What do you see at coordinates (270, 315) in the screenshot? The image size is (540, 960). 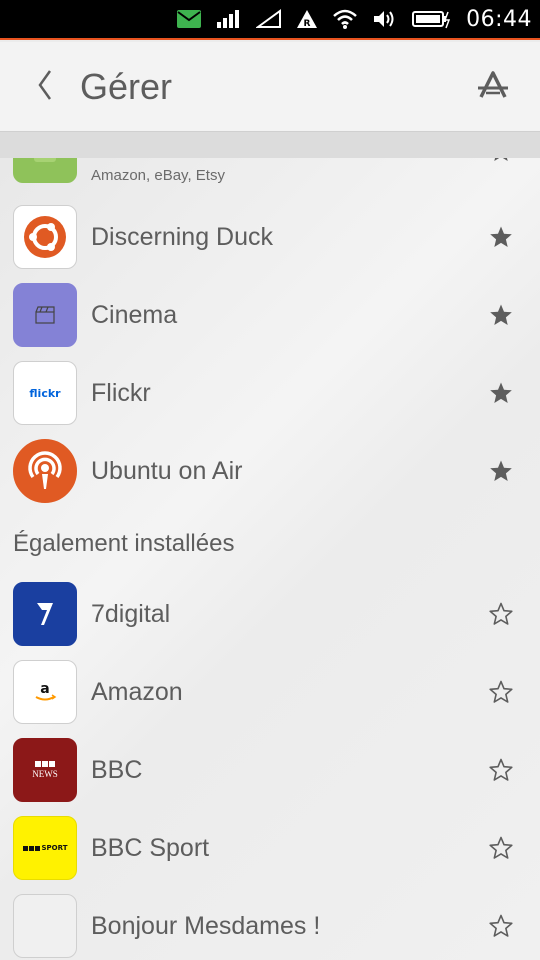 I see `list-item: Cinema` at bounding box center [270, 315].